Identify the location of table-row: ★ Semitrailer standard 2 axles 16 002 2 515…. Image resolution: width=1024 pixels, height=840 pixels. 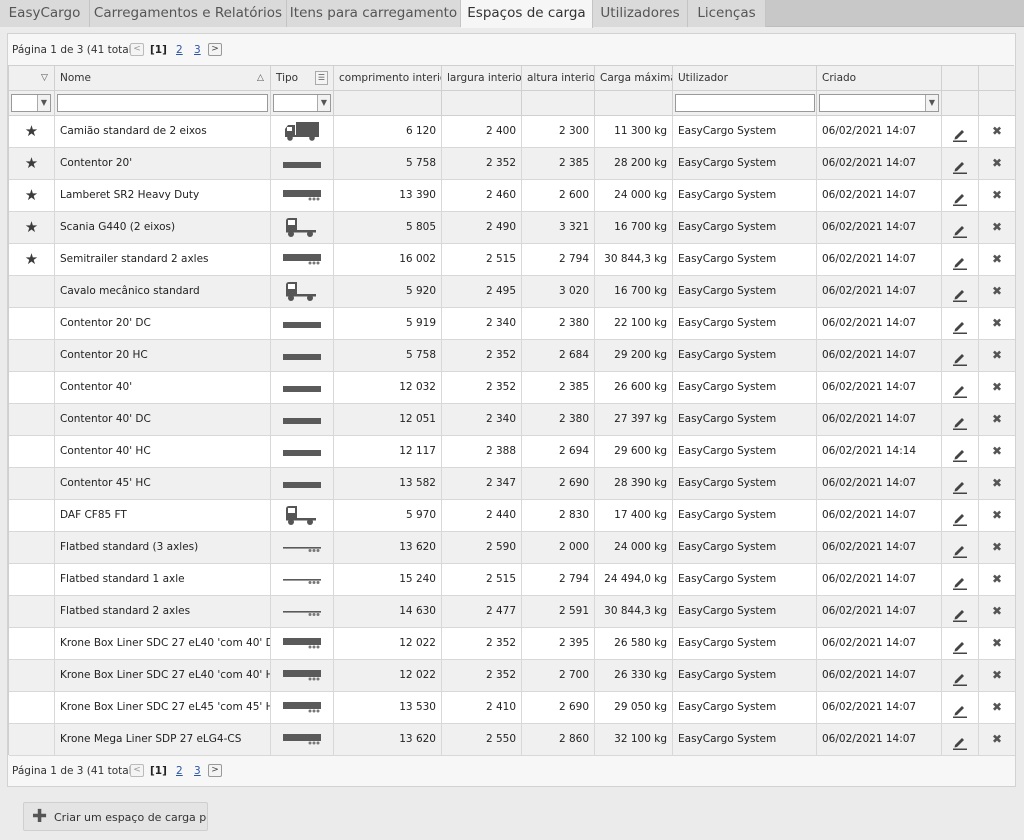
(512, 260).